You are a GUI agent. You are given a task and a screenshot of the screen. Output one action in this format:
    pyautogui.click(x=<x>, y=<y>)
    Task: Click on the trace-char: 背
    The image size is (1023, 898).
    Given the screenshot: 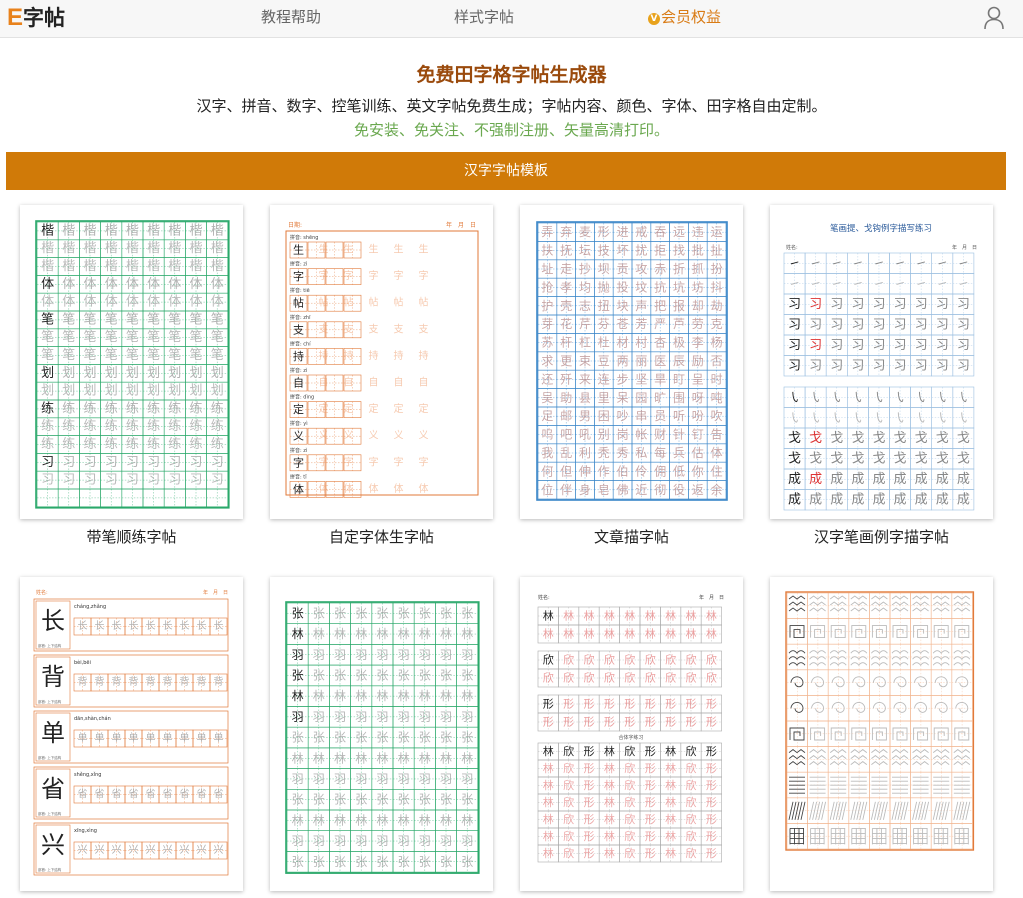 What is the action you would take?
    pyautogui.click(x=134, y=681)
    